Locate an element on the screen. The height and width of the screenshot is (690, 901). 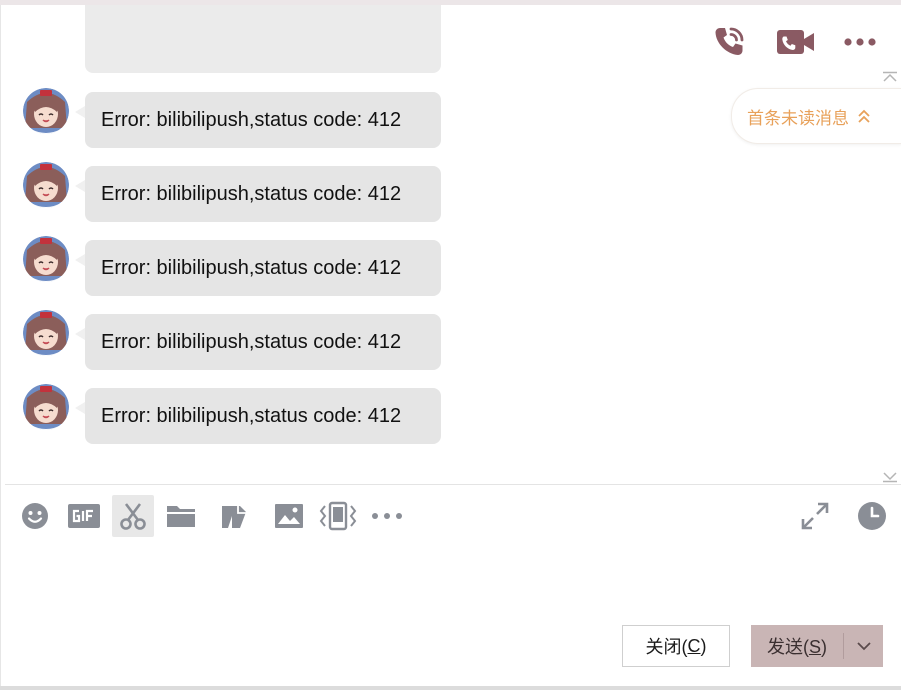
send-button-label: 发送(S) is located at coordinates (797, 646).